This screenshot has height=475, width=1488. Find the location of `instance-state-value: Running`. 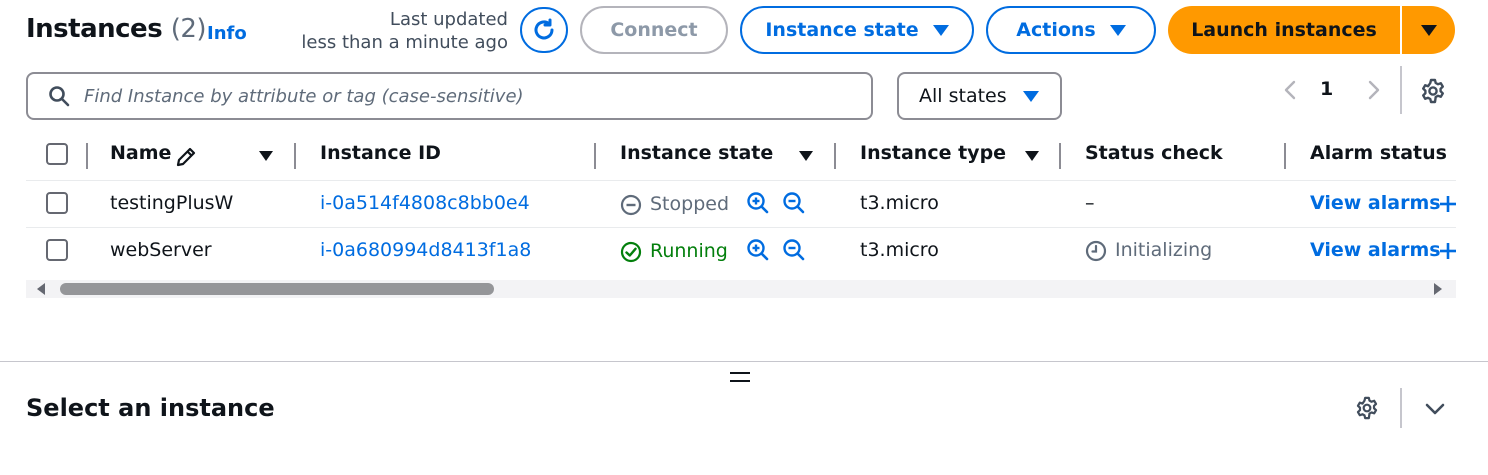

instance-state-value: Running is located at coordinates (689, 251).